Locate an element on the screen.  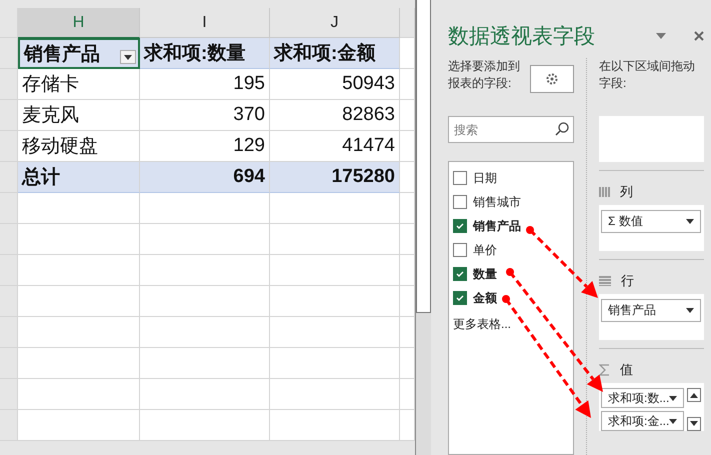
area-label: 值 is located at coordinates (626, 370).